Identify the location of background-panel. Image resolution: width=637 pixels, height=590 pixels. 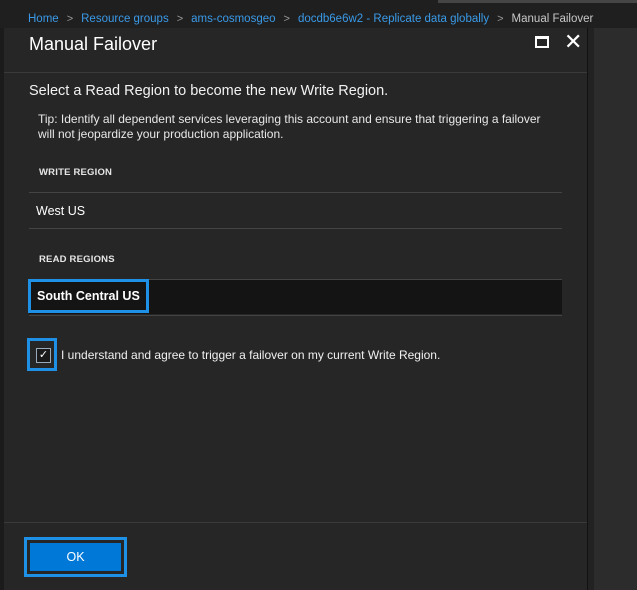
(612, 309).